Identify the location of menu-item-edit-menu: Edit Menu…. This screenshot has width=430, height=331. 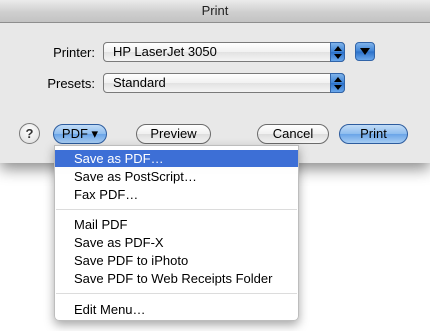
(176, 309).